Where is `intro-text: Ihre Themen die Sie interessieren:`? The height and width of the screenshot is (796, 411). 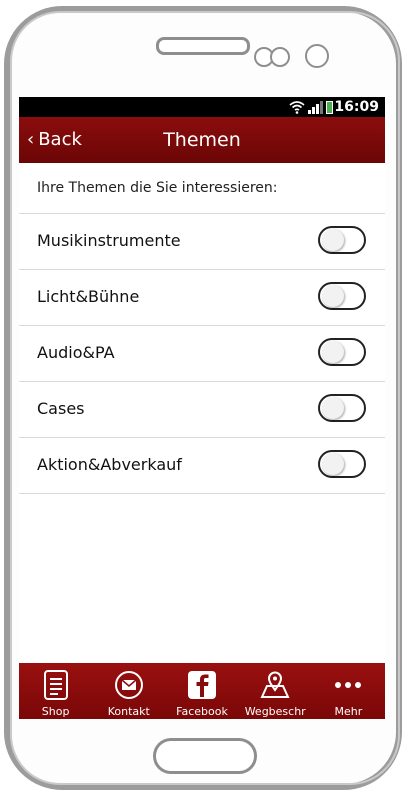 intro-text: Ihre Themen die Sie interessieren: is located at coordinates (202, 188).